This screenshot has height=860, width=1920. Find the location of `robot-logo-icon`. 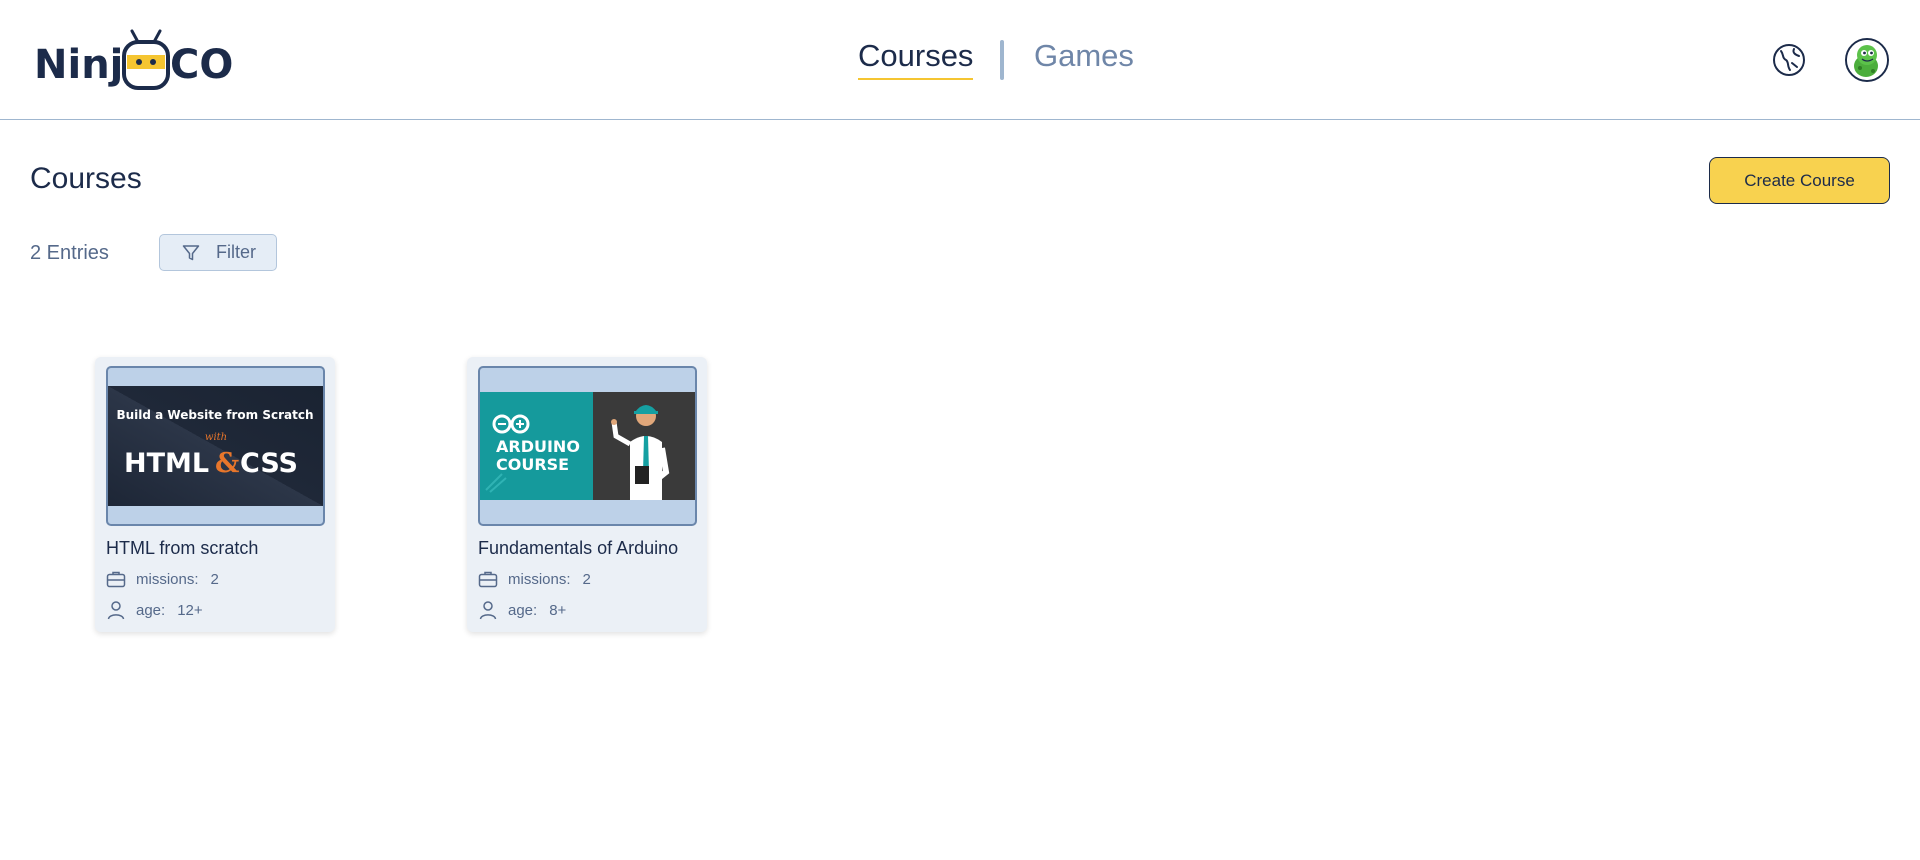

robot-logo-icon is located at coordinates (146, 59).